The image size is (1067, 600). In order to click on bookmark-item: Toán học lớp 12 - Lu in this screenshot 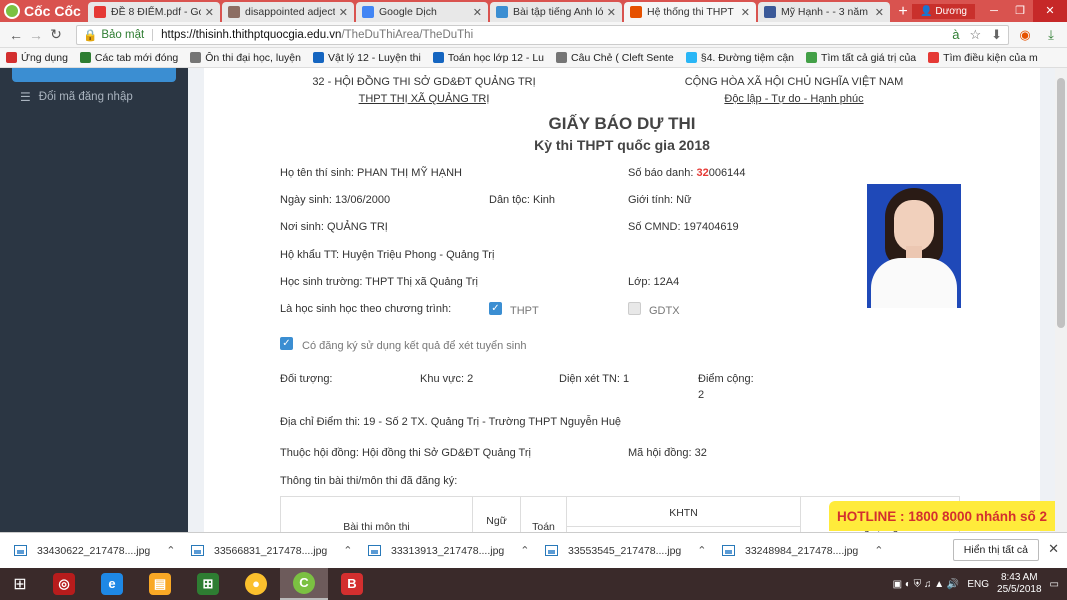, I will do `click(488, 57)`.